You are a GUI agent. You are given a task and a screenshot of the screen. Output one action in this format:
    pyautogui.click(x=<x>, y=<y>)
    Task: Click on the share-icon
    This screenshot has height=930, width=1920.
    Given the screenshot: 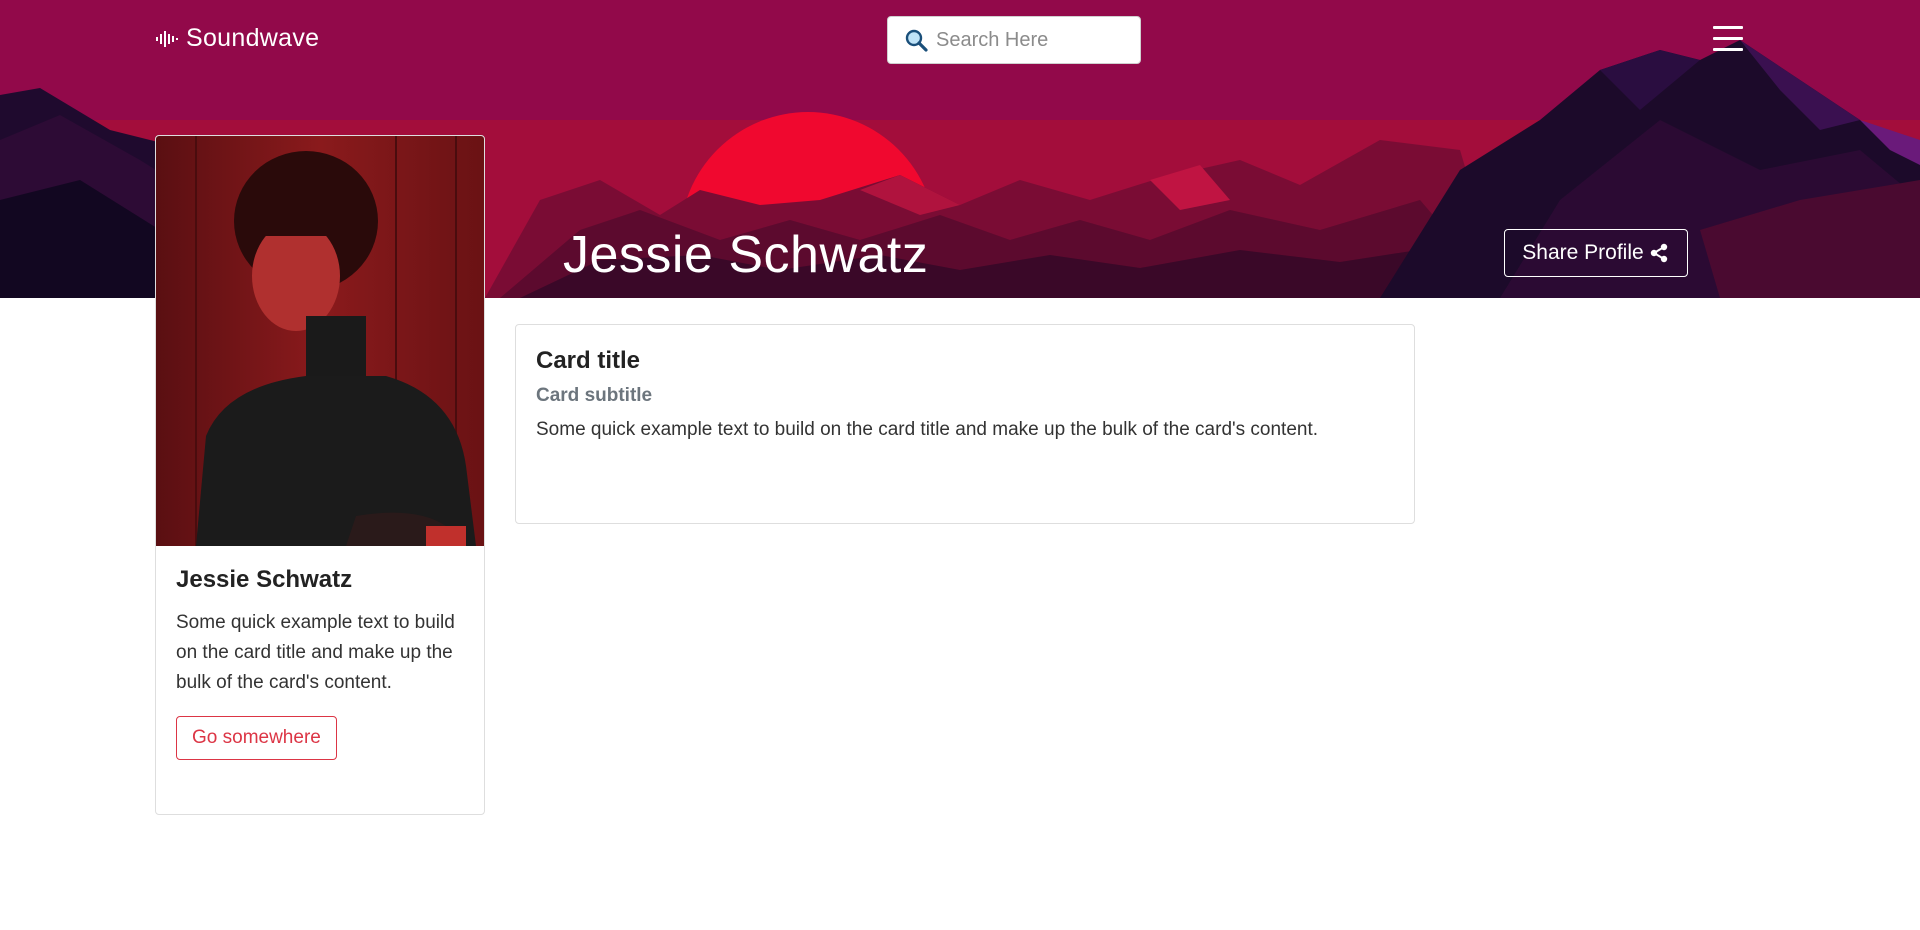 What is the action you would take?
    pyautogui.click(x=1659, y=253)
    